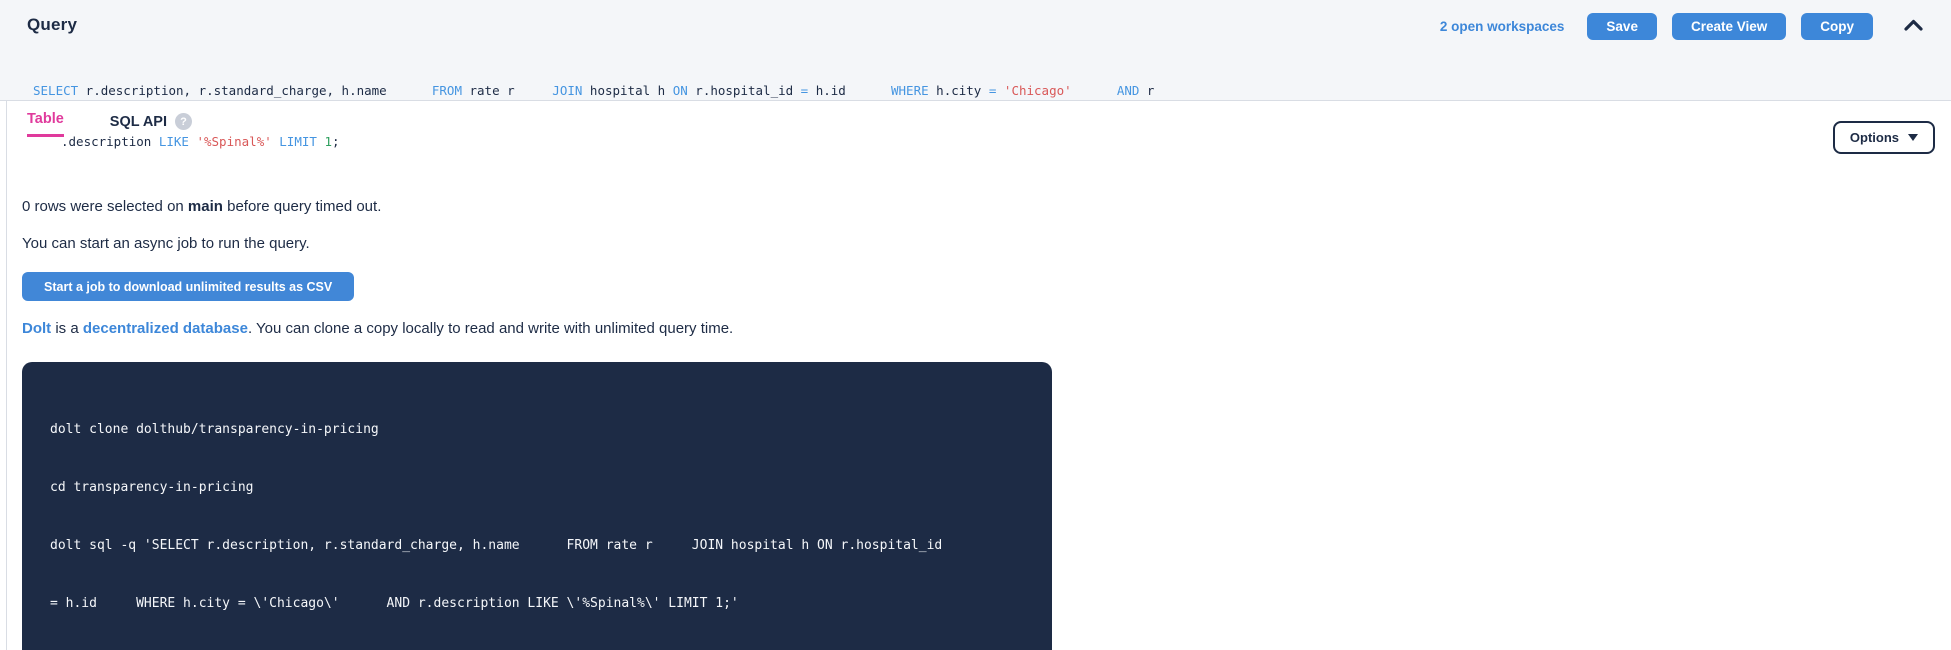  I want to click on timeout-message-suffix: before query timed out., so click(302, 206).